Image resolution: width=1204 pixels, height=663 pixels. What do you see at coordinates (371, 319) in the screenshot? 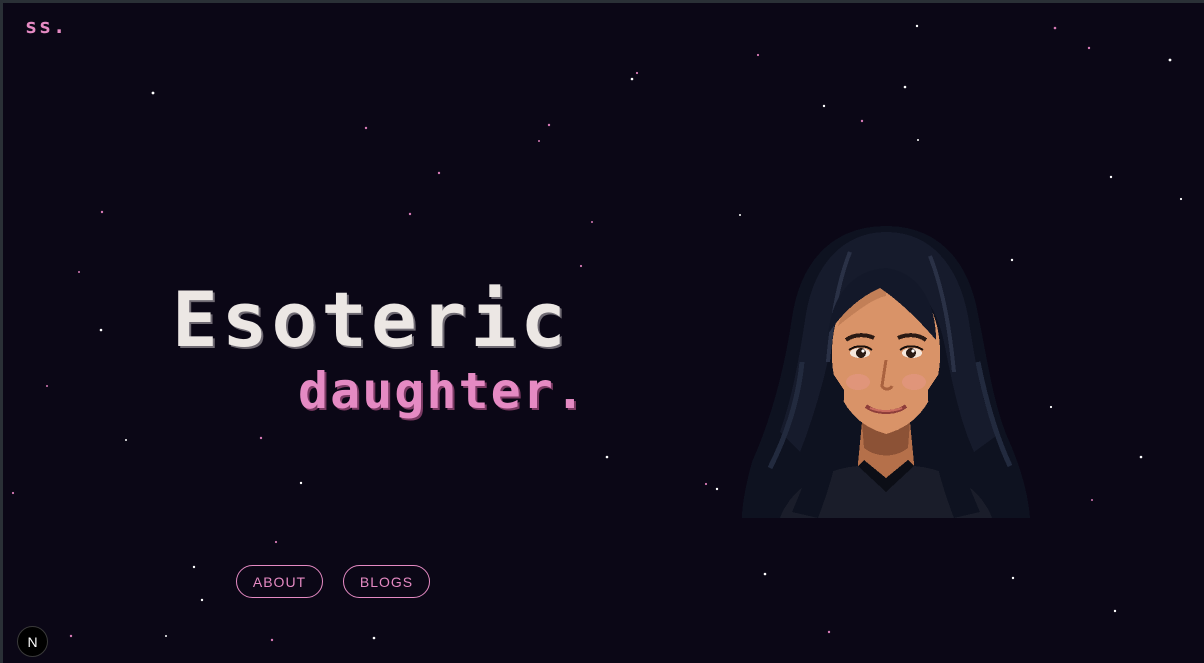
I see `hero-title: Esoteric` at bounding box center [371, 319].